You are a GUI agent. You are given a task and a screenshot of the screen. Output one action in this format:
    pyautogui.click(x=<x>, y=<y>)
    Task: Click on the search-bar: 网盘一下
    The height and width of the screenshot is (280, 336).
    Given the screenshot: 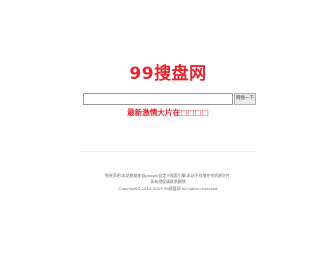 What is the action you would take?
    pyautogui.click(x=169, y=99)
    